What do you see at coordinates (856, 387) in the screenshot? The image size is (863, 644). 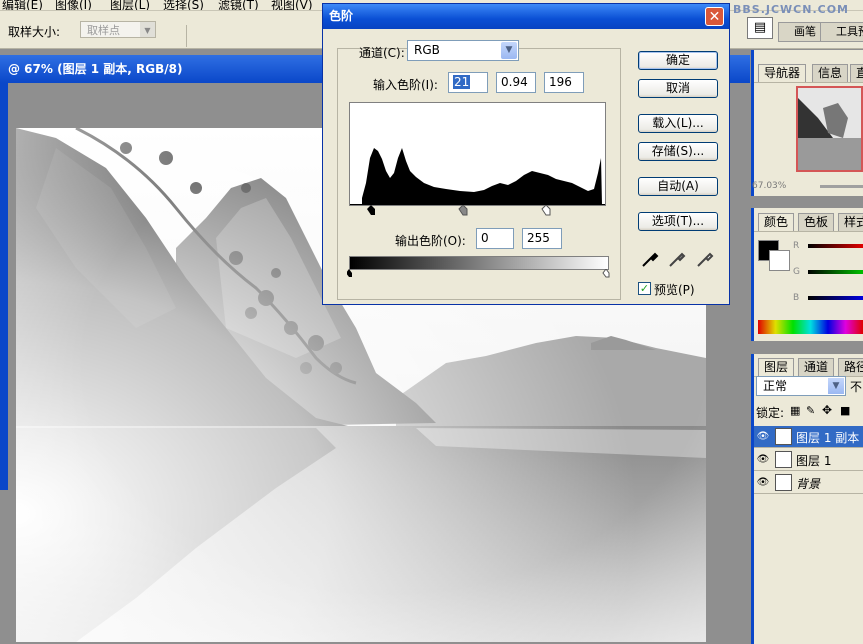 I see `opacity-label: 不` at bounding box center [856, 387].